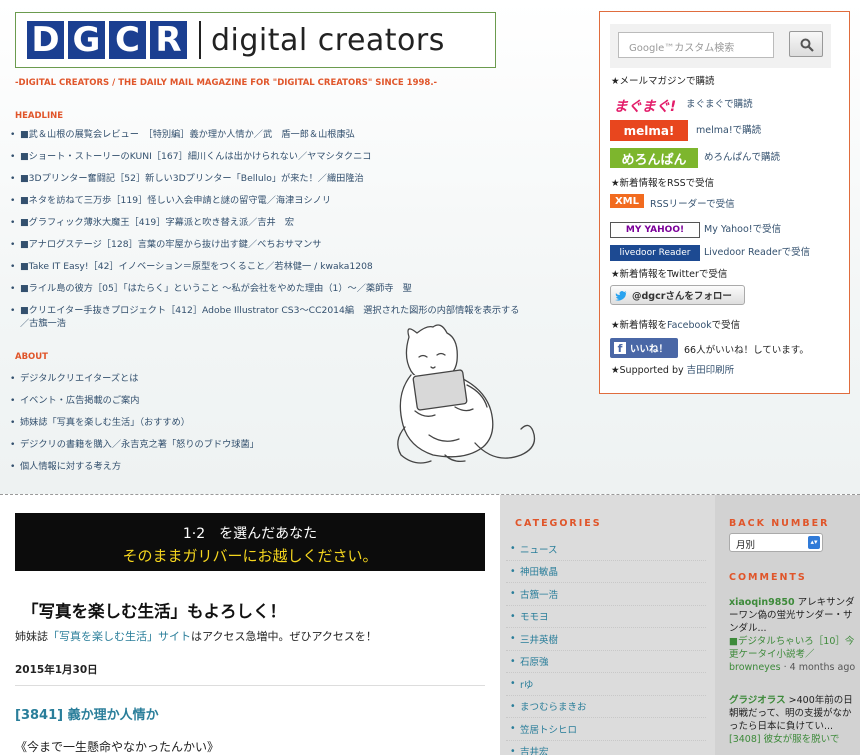 This screenshot has width=860, height=755. What do you see at coordinates (168, 40) in the screenshot?
I see `logo-letter-r: R` at bounding box center [168, 40].